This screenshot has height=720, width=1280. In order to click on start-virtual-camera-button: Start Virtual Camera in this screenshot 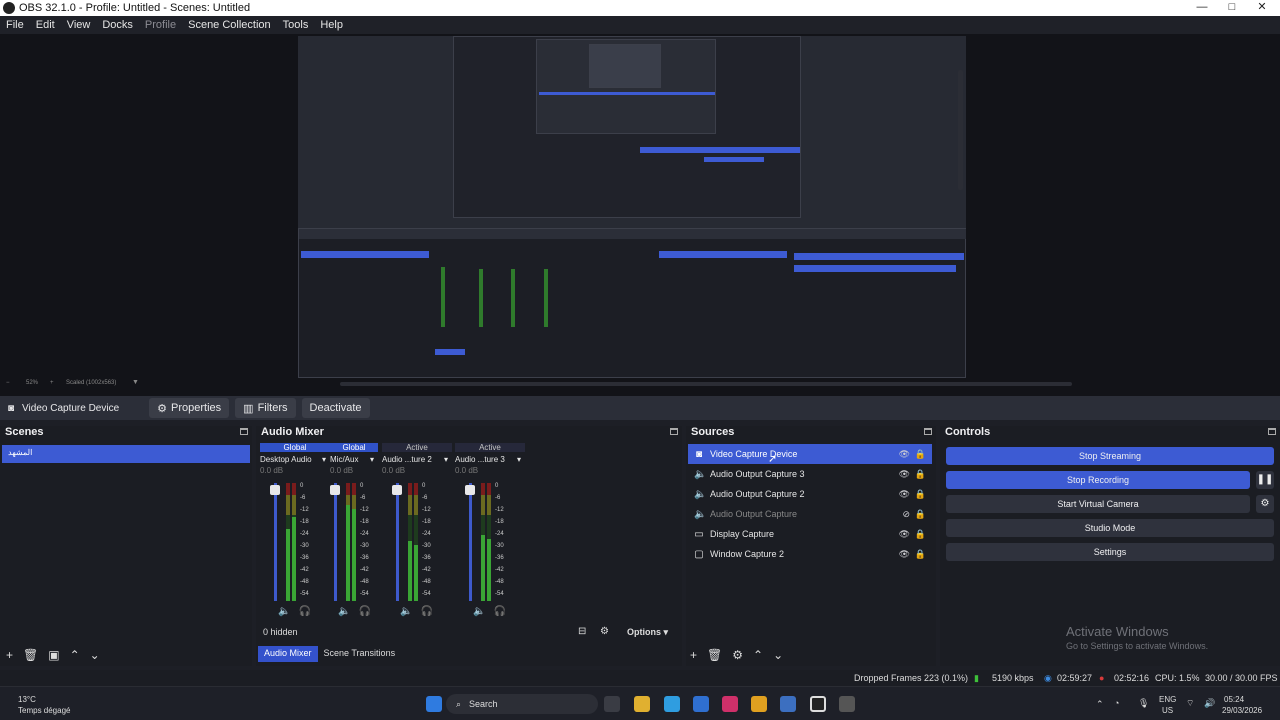, I will do `click(1098, 504)`.